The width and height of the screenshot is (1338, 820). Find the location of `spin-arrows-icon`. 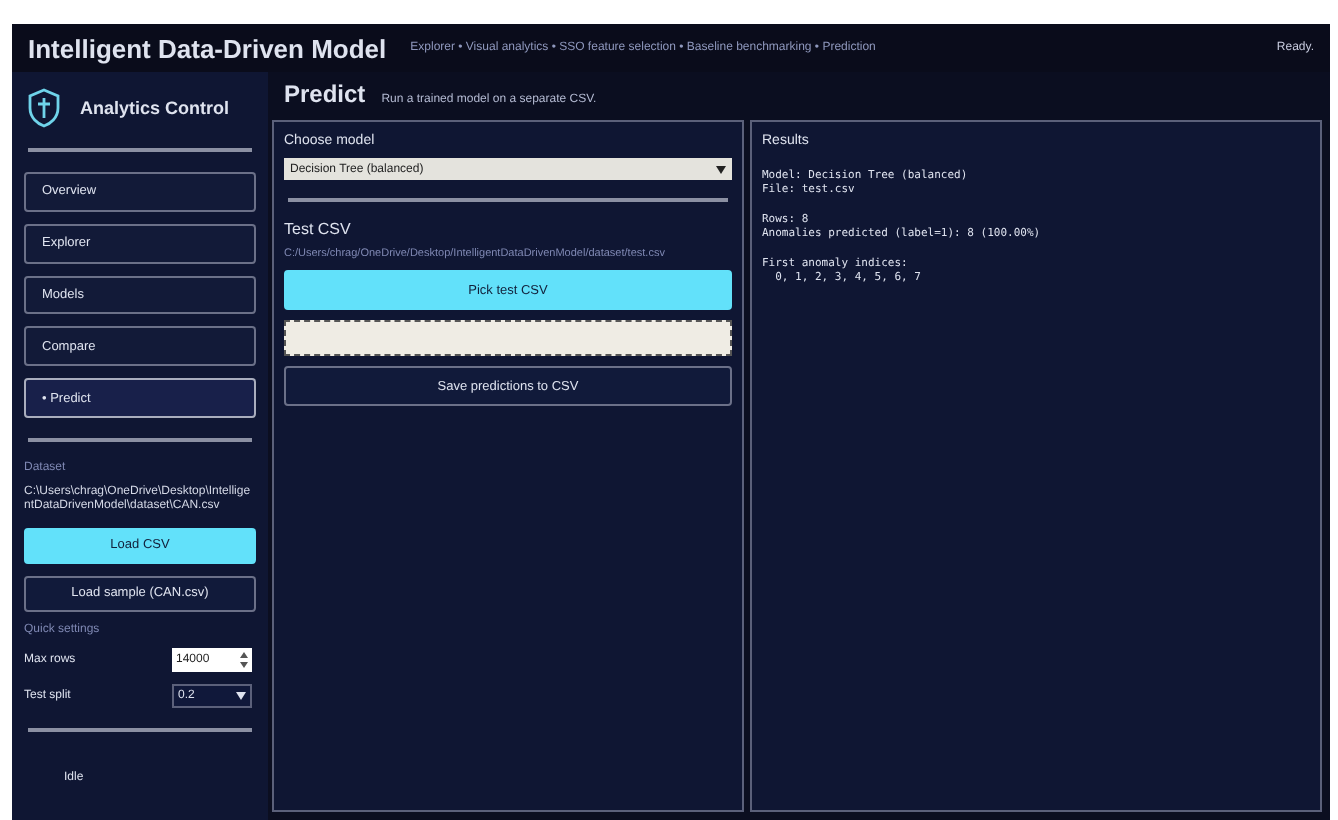

spin-arrows-icon is located at coordinates (244, 660).